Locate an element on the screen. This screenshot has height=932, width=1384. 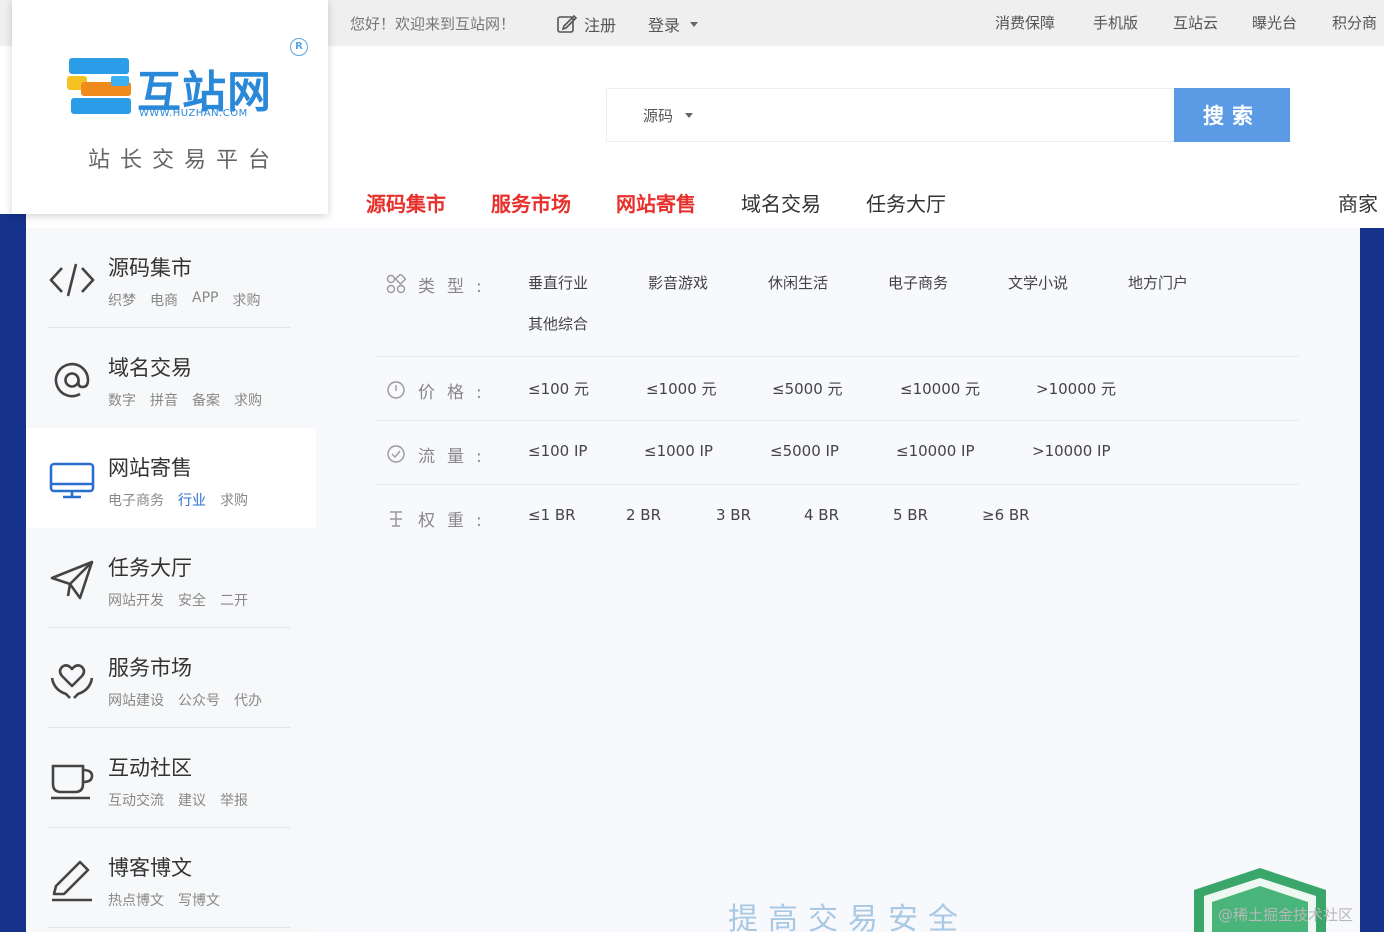
sidebar-sub-link: APP is located at coordinates (205, 300).